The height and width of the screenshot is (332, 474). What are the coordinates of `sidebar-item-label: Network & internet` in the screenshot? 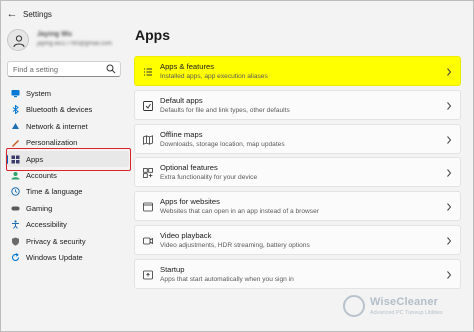 It's located at (57, 126).